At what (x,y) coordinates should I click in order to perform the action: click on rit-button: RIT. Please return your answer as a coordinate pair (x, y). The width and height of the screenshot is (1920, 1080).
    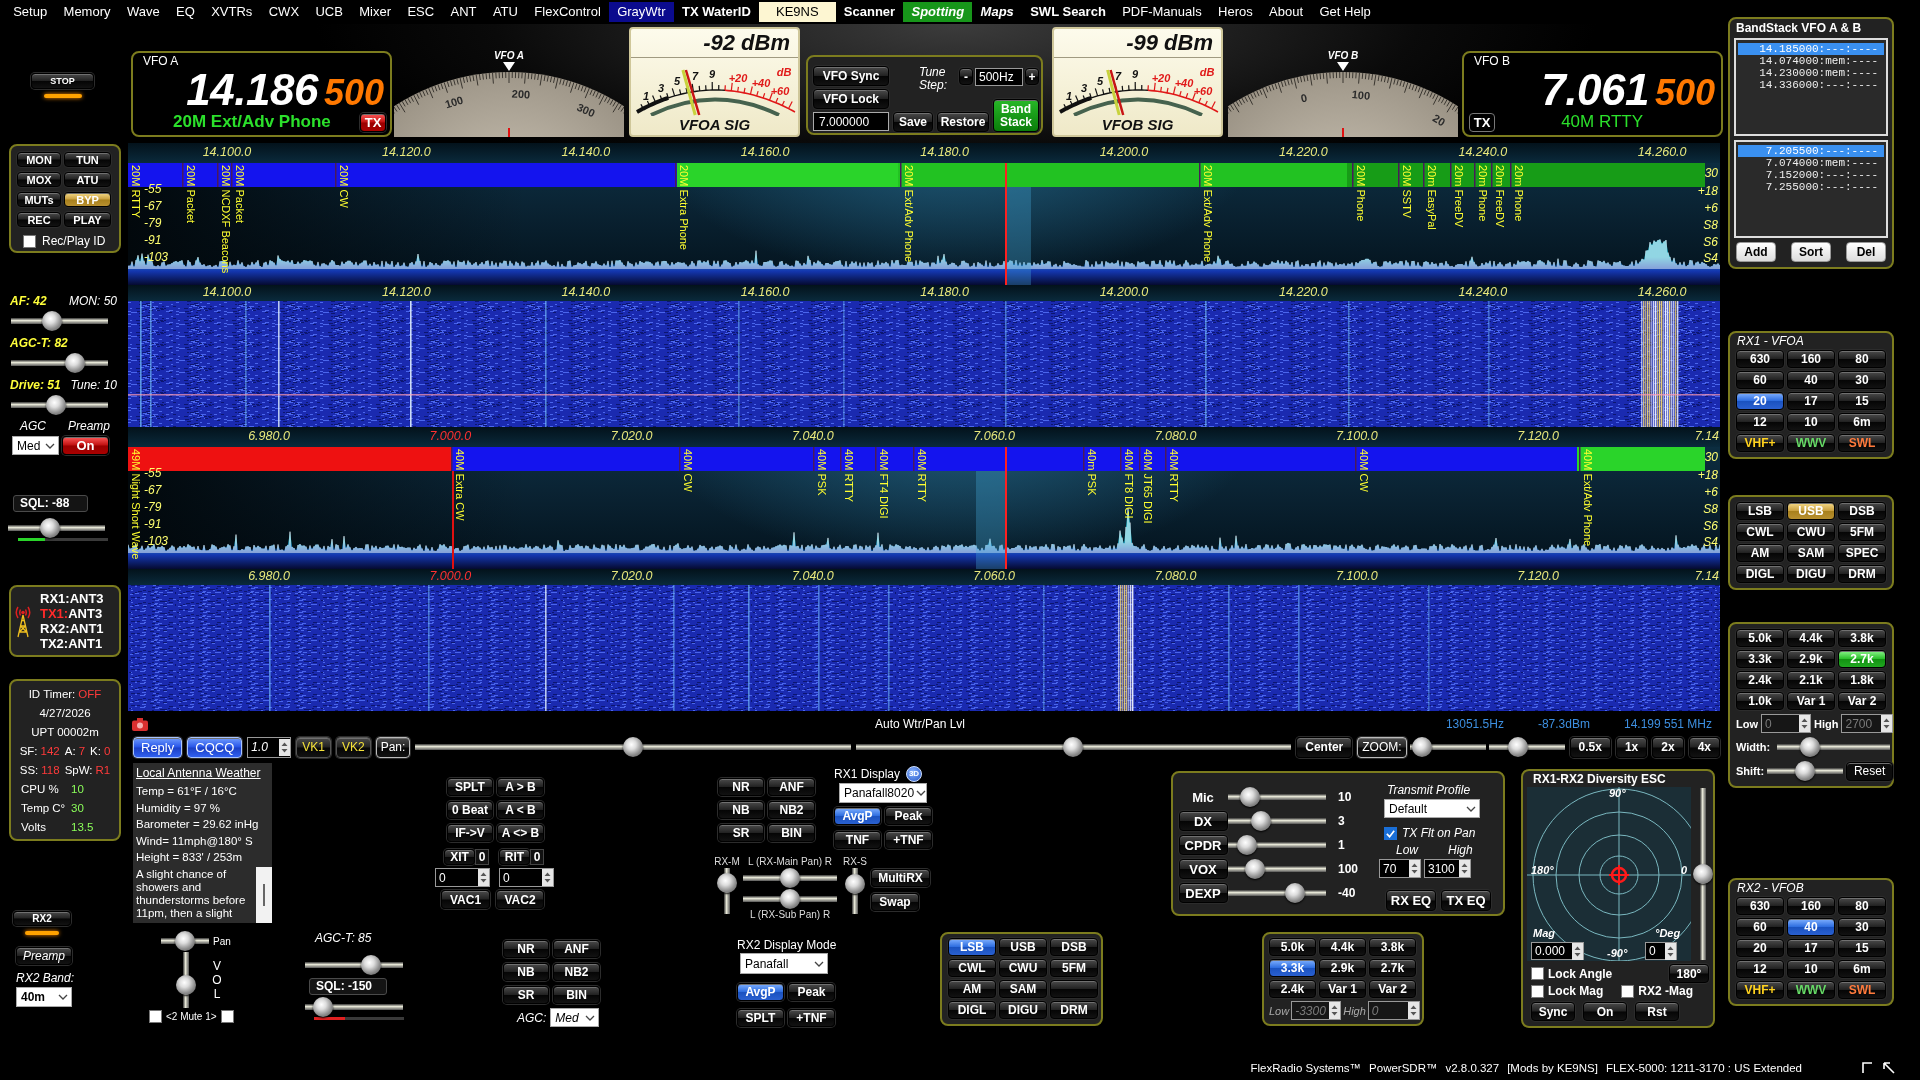
    Looking at the image, I should click on (514, 857).